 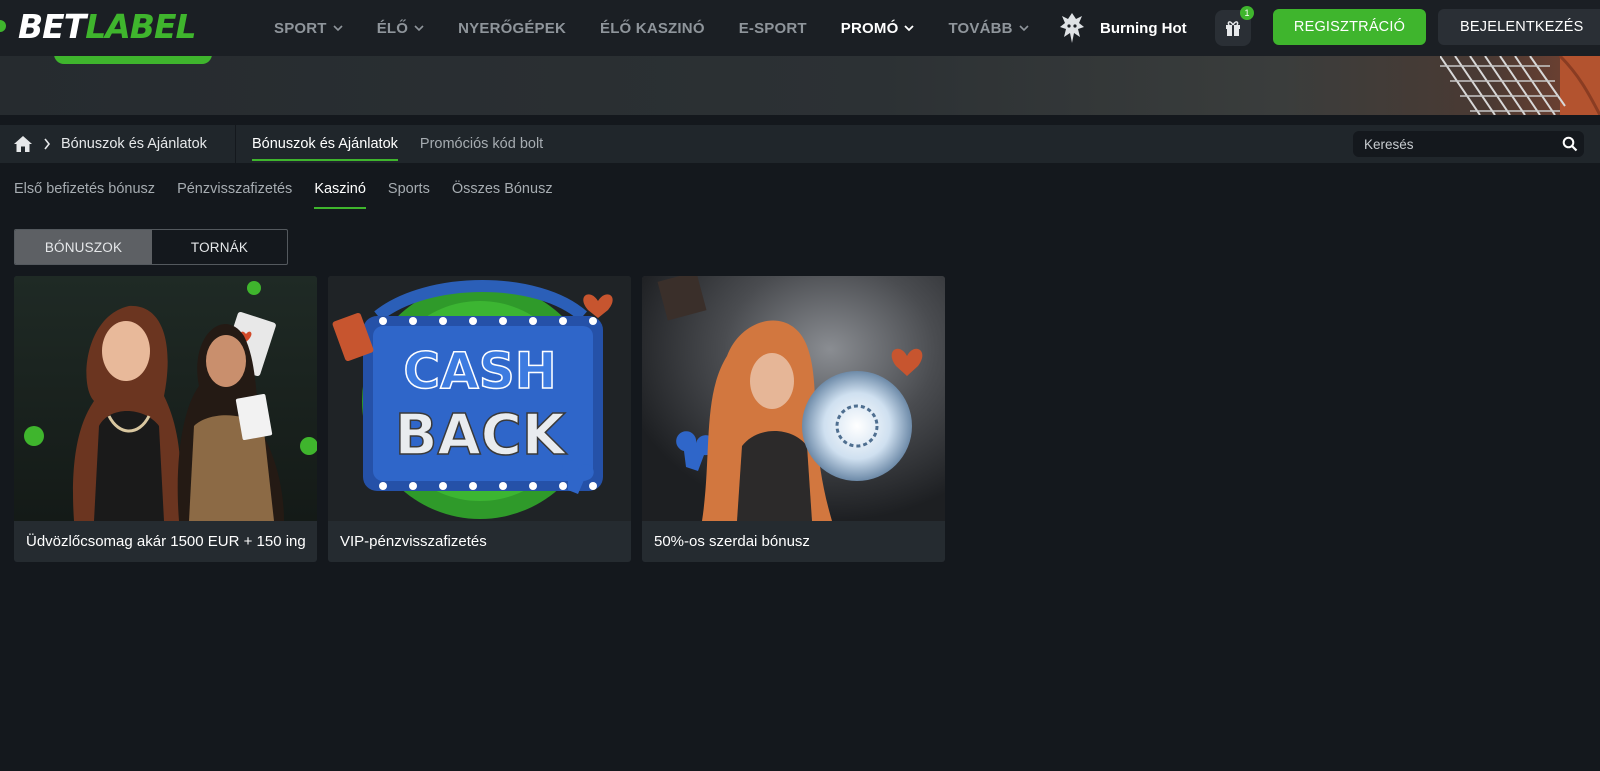 I want to click on tab-all-bonuses: Összes Bónusz, so click(x=502, y=189).